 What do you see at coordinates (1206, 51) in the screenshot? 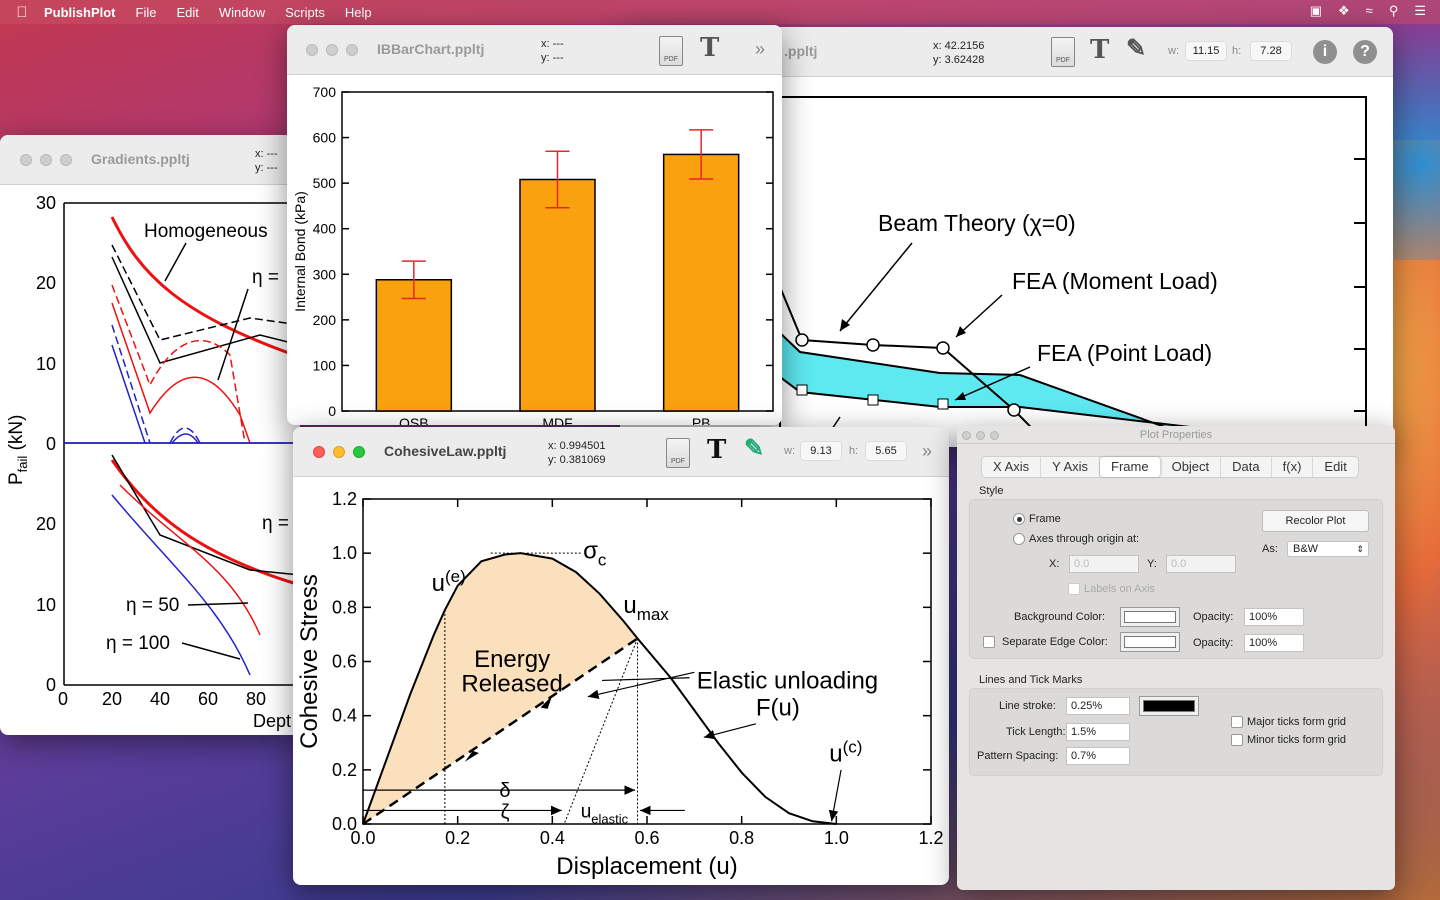
I see `width-field: 11.15` at bounding box center [1206, 51].